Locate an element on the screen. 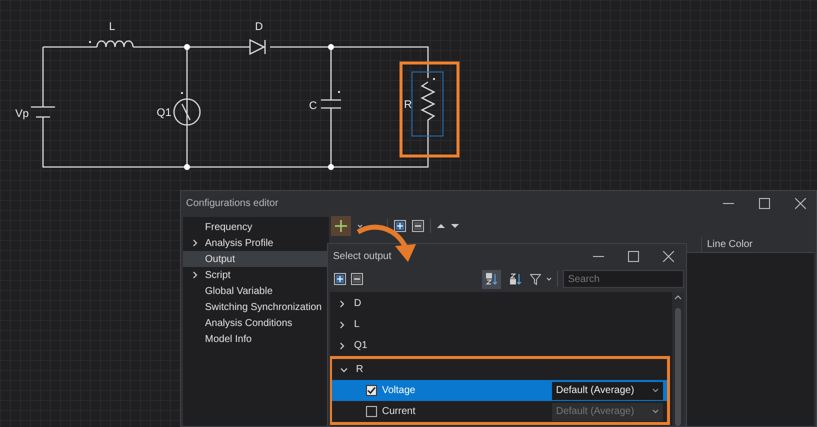  sidebar-item: Analysis Conditions is located at coordinates (256, 323).